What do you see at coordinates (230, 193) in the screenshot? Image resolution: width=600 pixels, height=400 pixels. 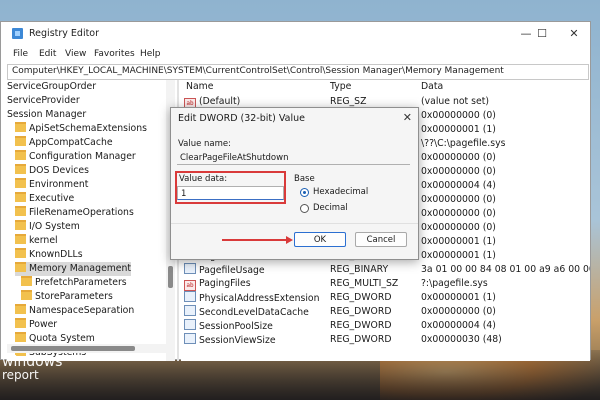 I see `value-data-input: 1` at bounding box center [230, 193].